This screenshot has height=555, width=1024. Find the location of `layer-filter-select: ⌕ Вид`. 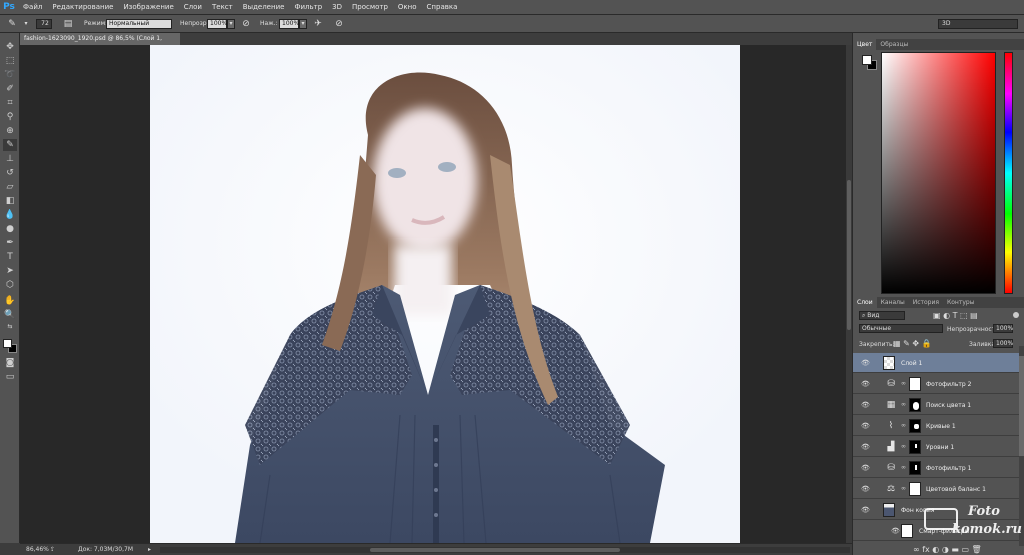

layer-filter-select: ⌕ Вид is located at coordinates (882, 315).